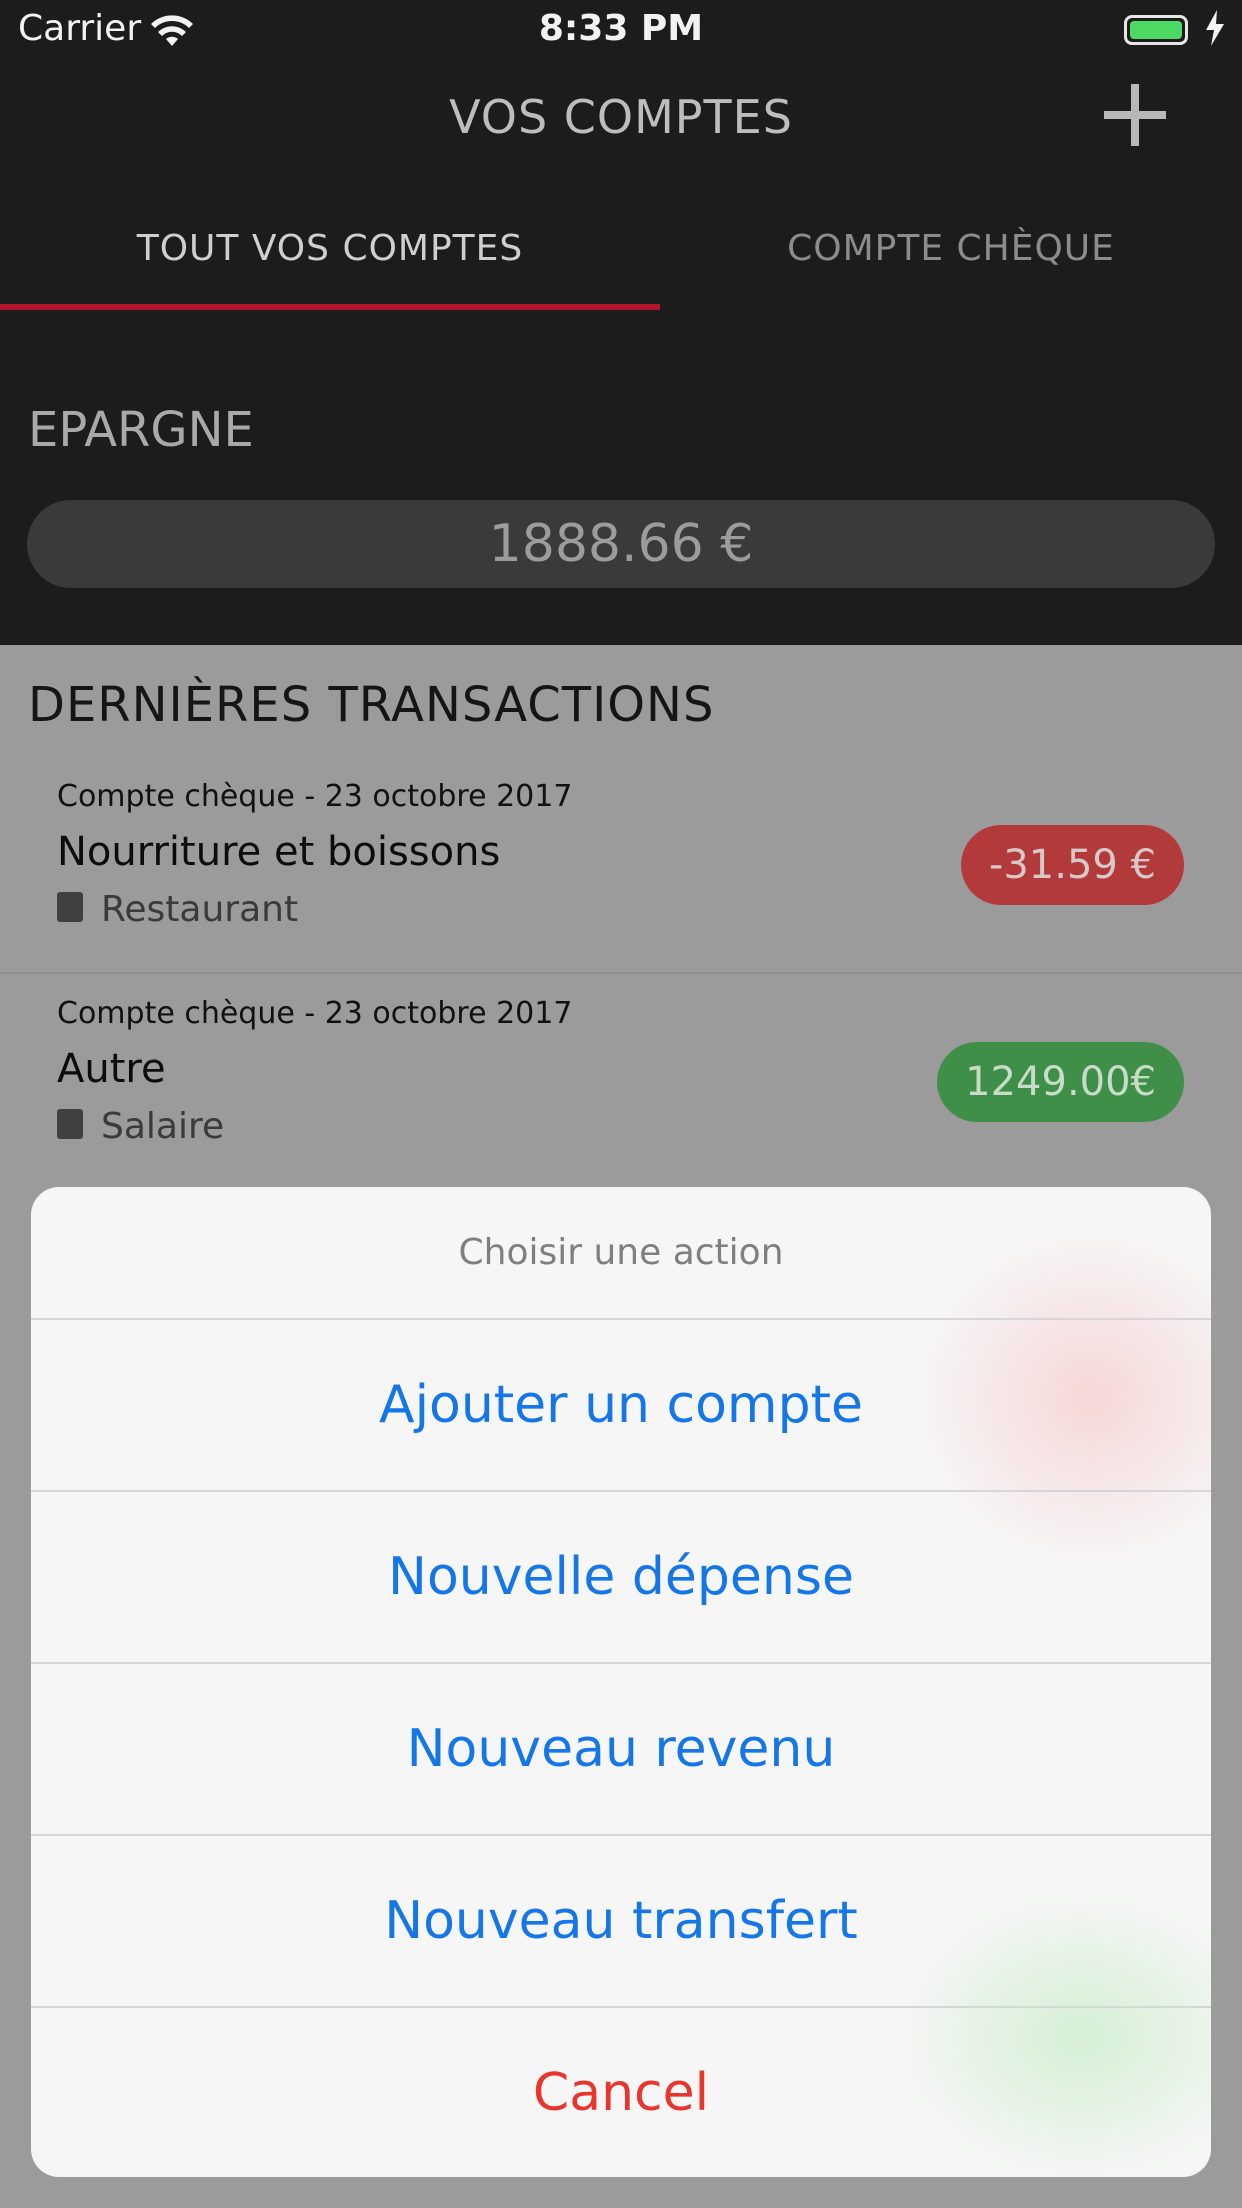  I want to click on tab-checking-account: COMPTE CHÈQUE, so click(951, 248).